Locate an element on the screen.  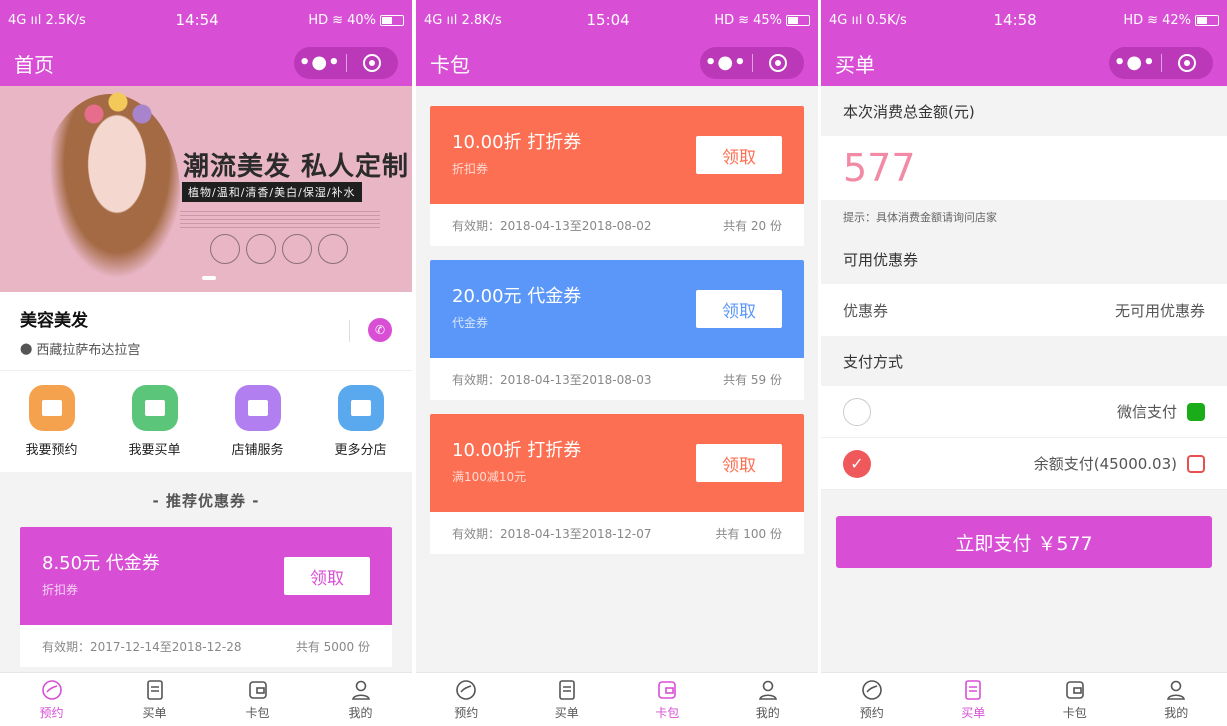
tab-label: 预约 is located at coordinates (871, 712).